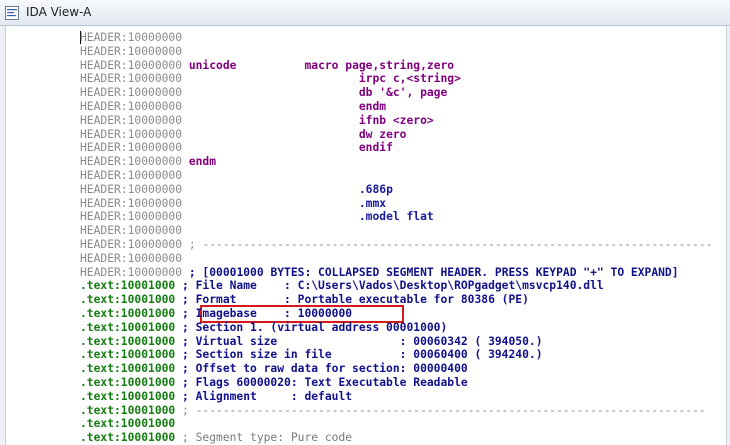  Describe the element at coordinates (3, 235) in the screenshot. I see `left-frame` at that location.